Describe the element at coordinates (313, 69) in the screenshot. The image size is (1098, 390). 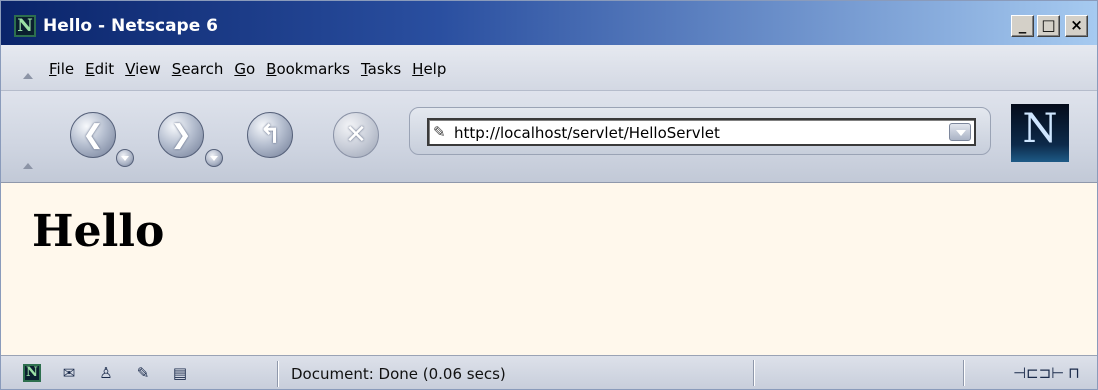
I see `menu-bookmarks: Bookmarks` at that location.